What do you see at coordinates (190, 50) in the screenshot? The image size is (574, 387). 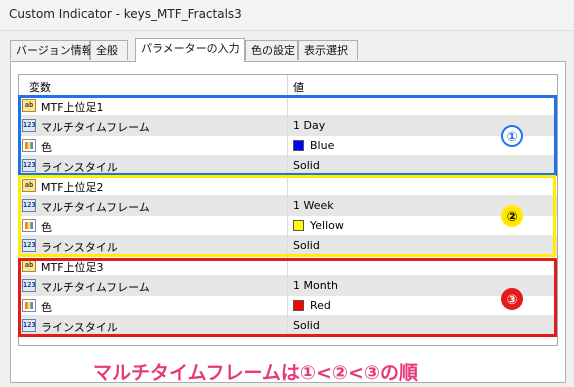 I see `tab-parameters: パラメーターの入力` at bounding box center [190, 50].